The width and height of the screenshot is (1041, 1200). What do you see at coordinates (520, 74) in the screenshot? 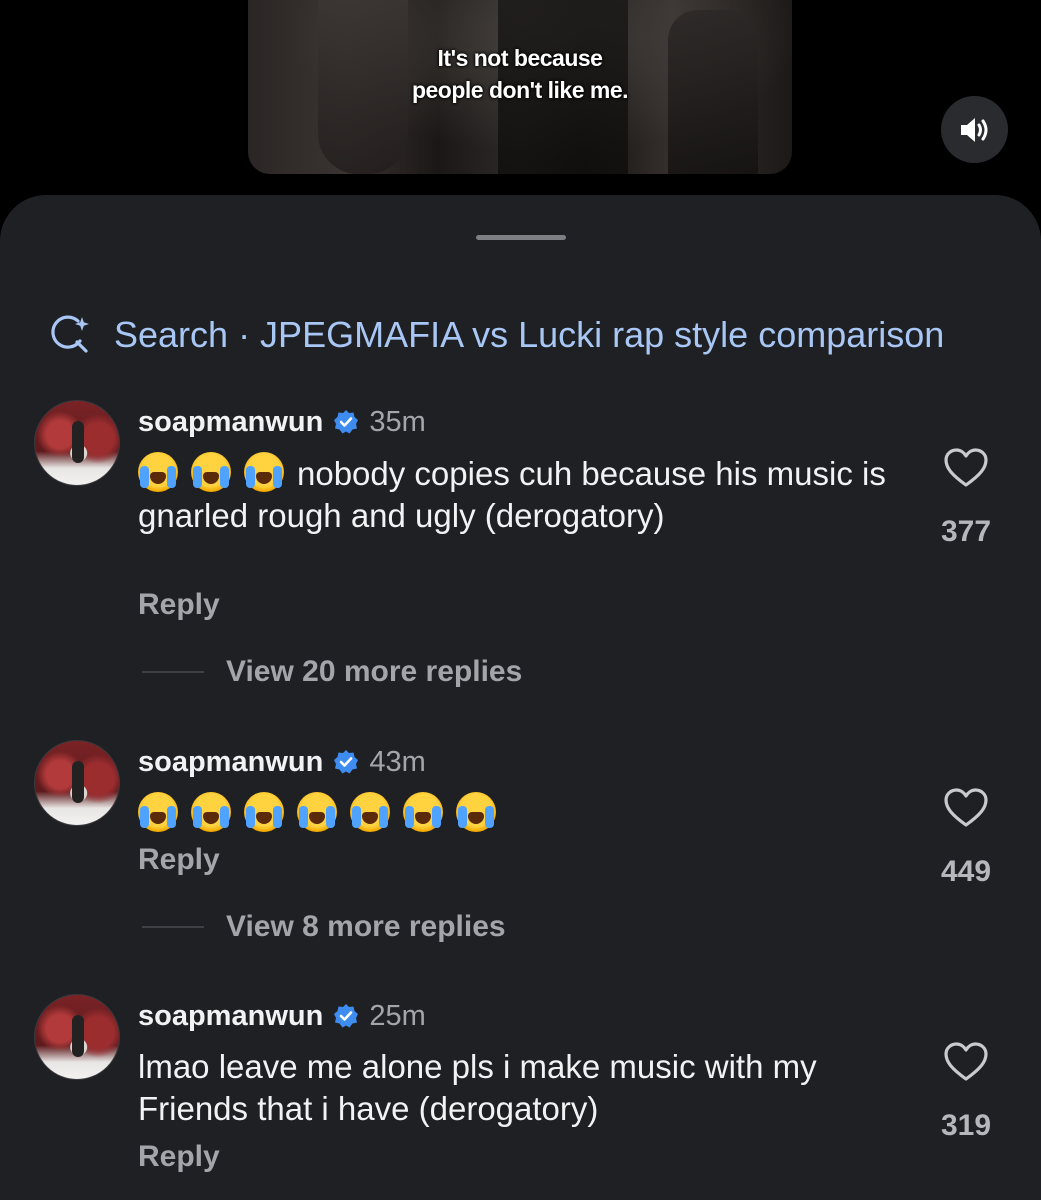
I see `video-subtitle: It's not because people don't like me.` at bounding box center [520, 74].